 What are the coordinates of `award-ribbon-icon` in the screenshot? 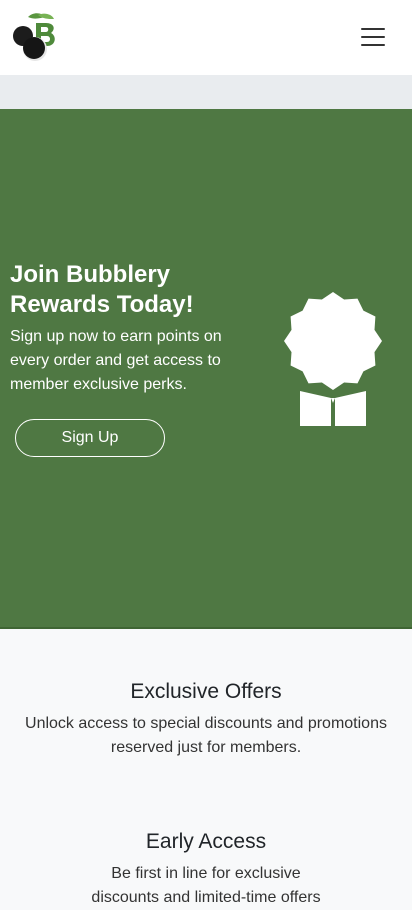 It's located at (333, 359).